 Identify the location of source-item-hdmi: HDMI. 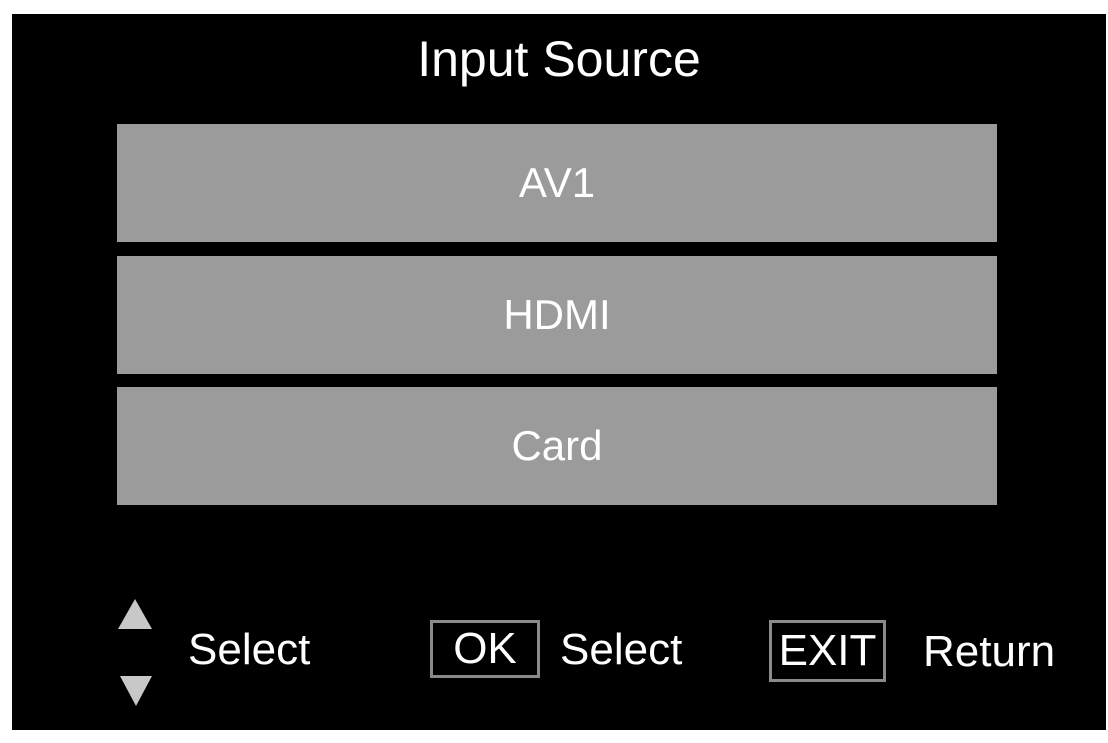
(557, 315).